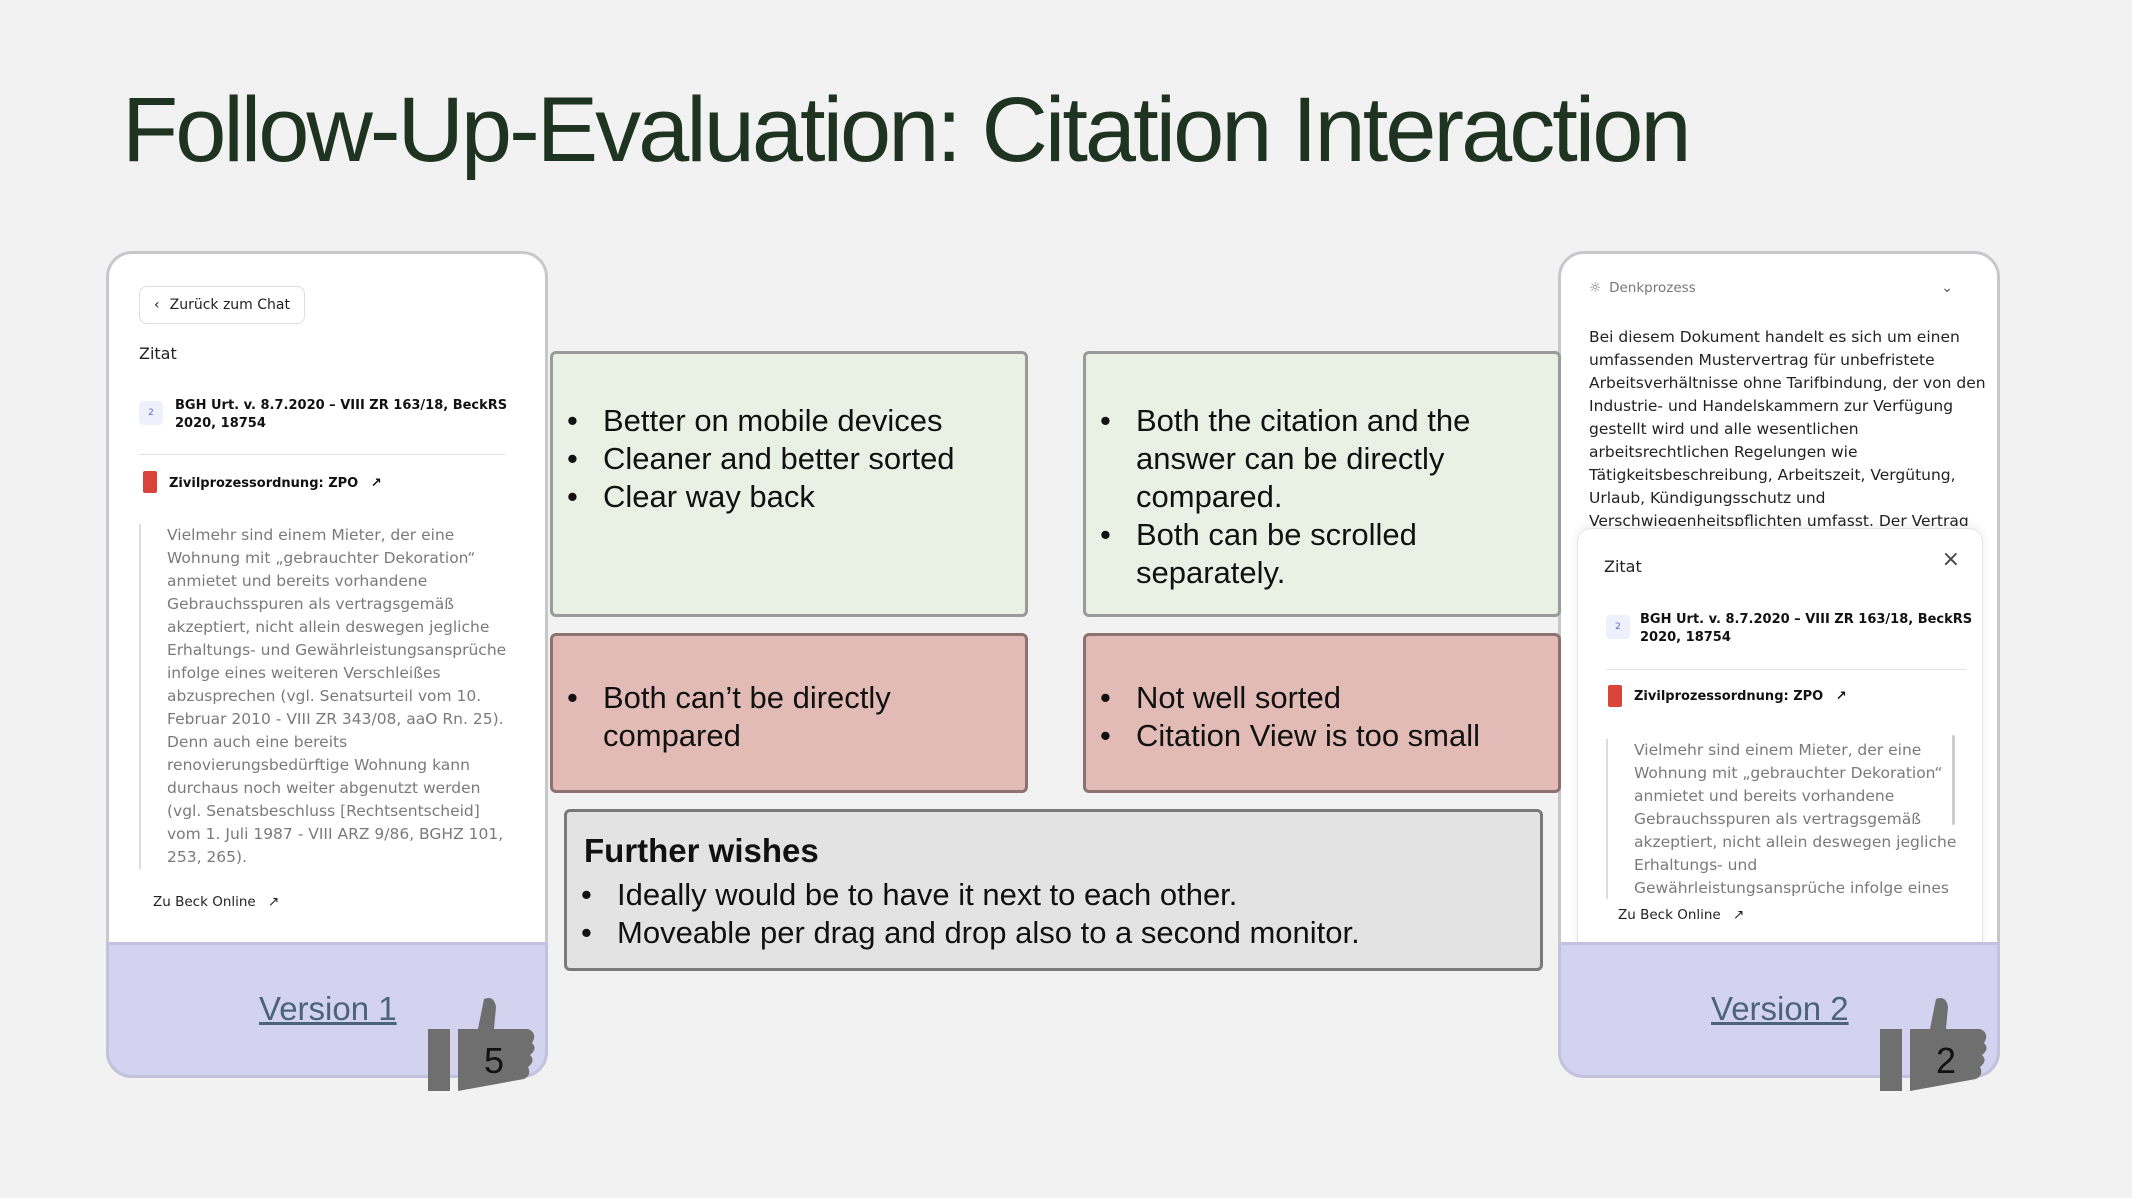 This screenshot has width=2132, height=1198. What do you see at coordinates (1951, 559) in the screenshot?
I see `close-icon: ×` at bounding box center [1951, 559].